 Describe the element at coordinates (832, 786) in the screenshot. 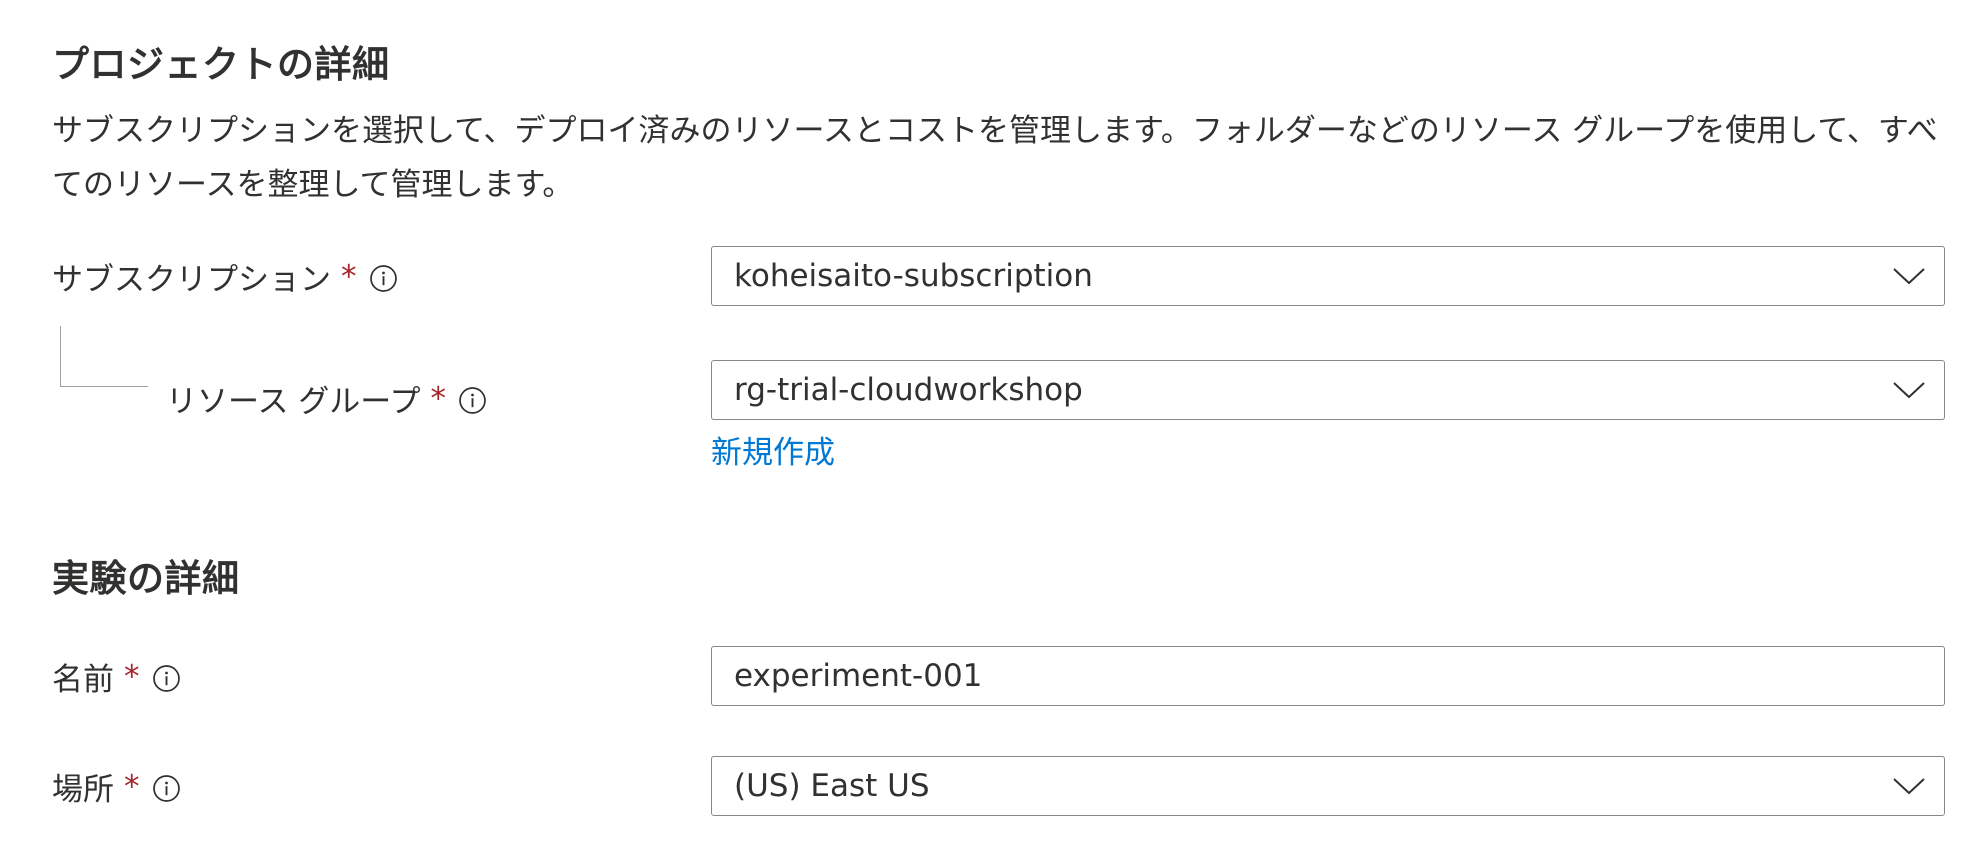

I see `location-value: (US) East US` at that location.